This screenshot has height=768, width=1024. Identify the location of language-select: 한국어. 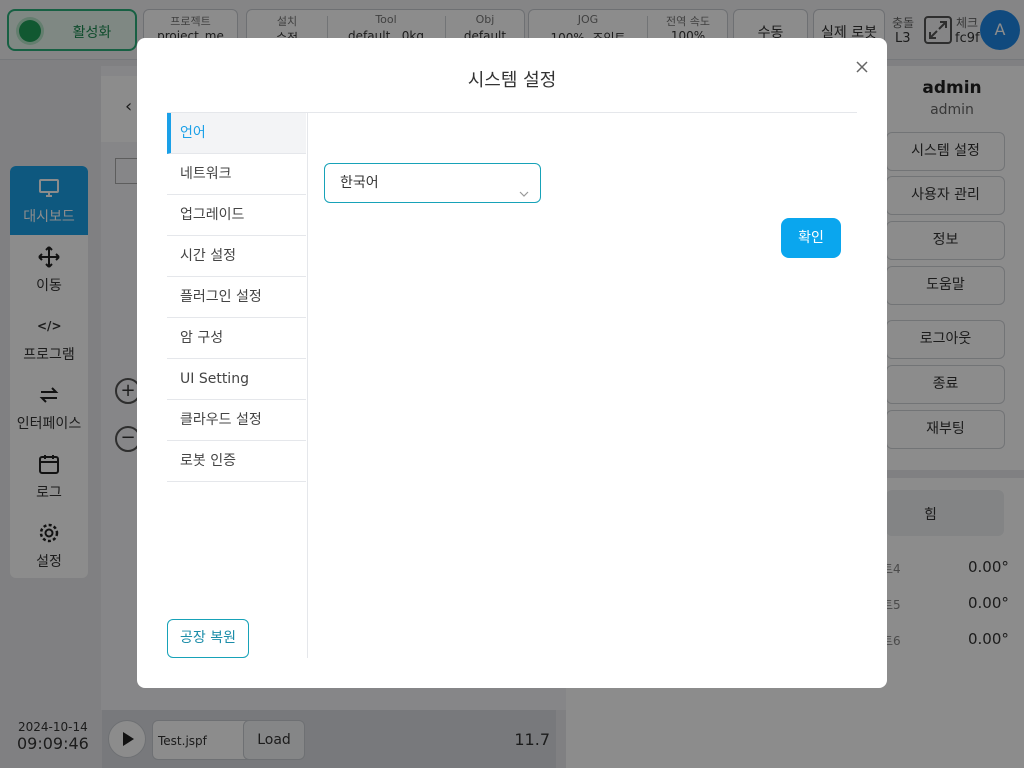
(432, 183).